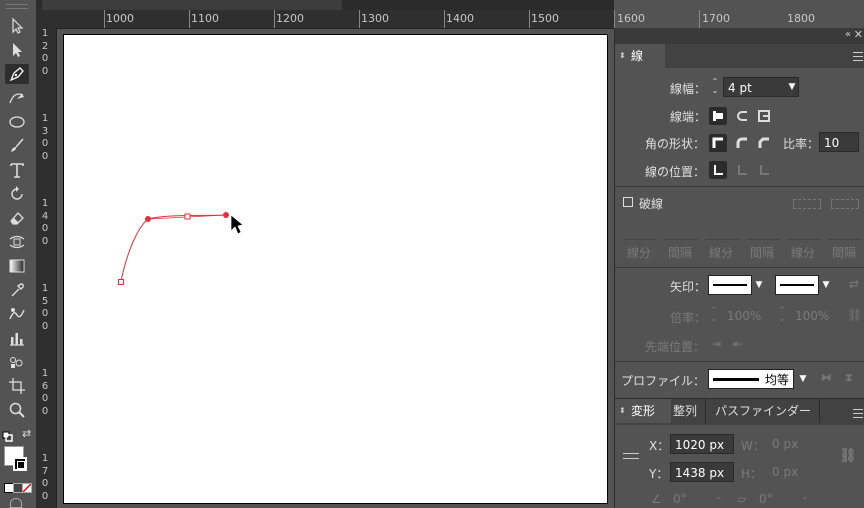 The image size is (864, 508). I want to click on flip-along-icon: ⧓, so click(826, 377).